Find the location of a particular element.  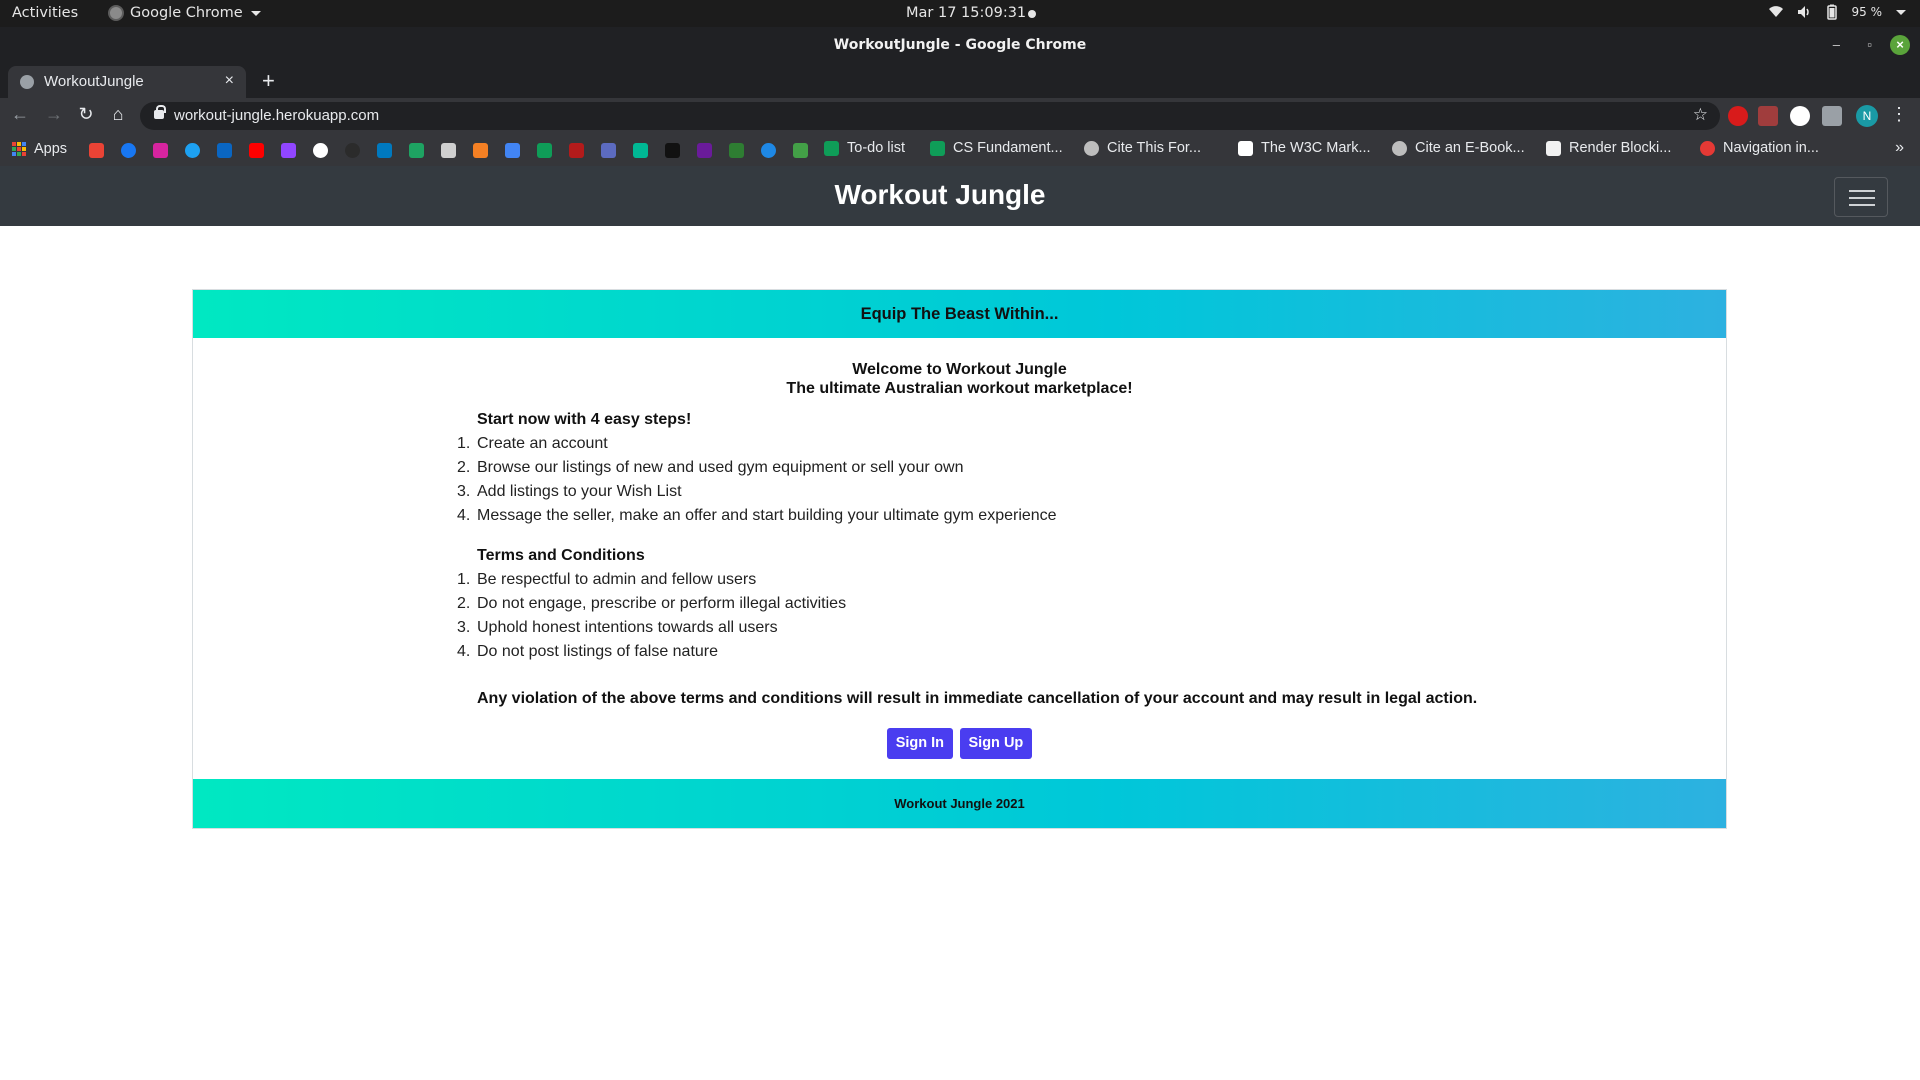

list-item: 3. Add listings to your Wish List is located at coordinates (569, 491).